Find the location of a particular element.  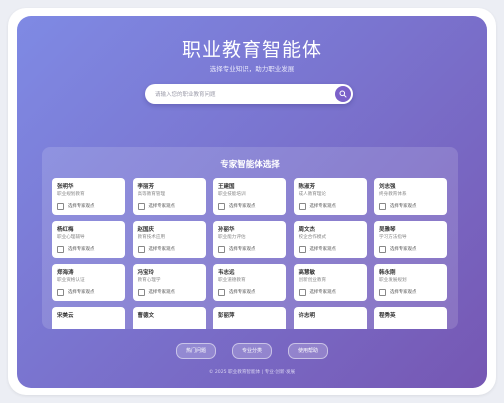

expert-card: 李丽芳高等教育管理选择专家观点 is located at coordinates (169, 196).